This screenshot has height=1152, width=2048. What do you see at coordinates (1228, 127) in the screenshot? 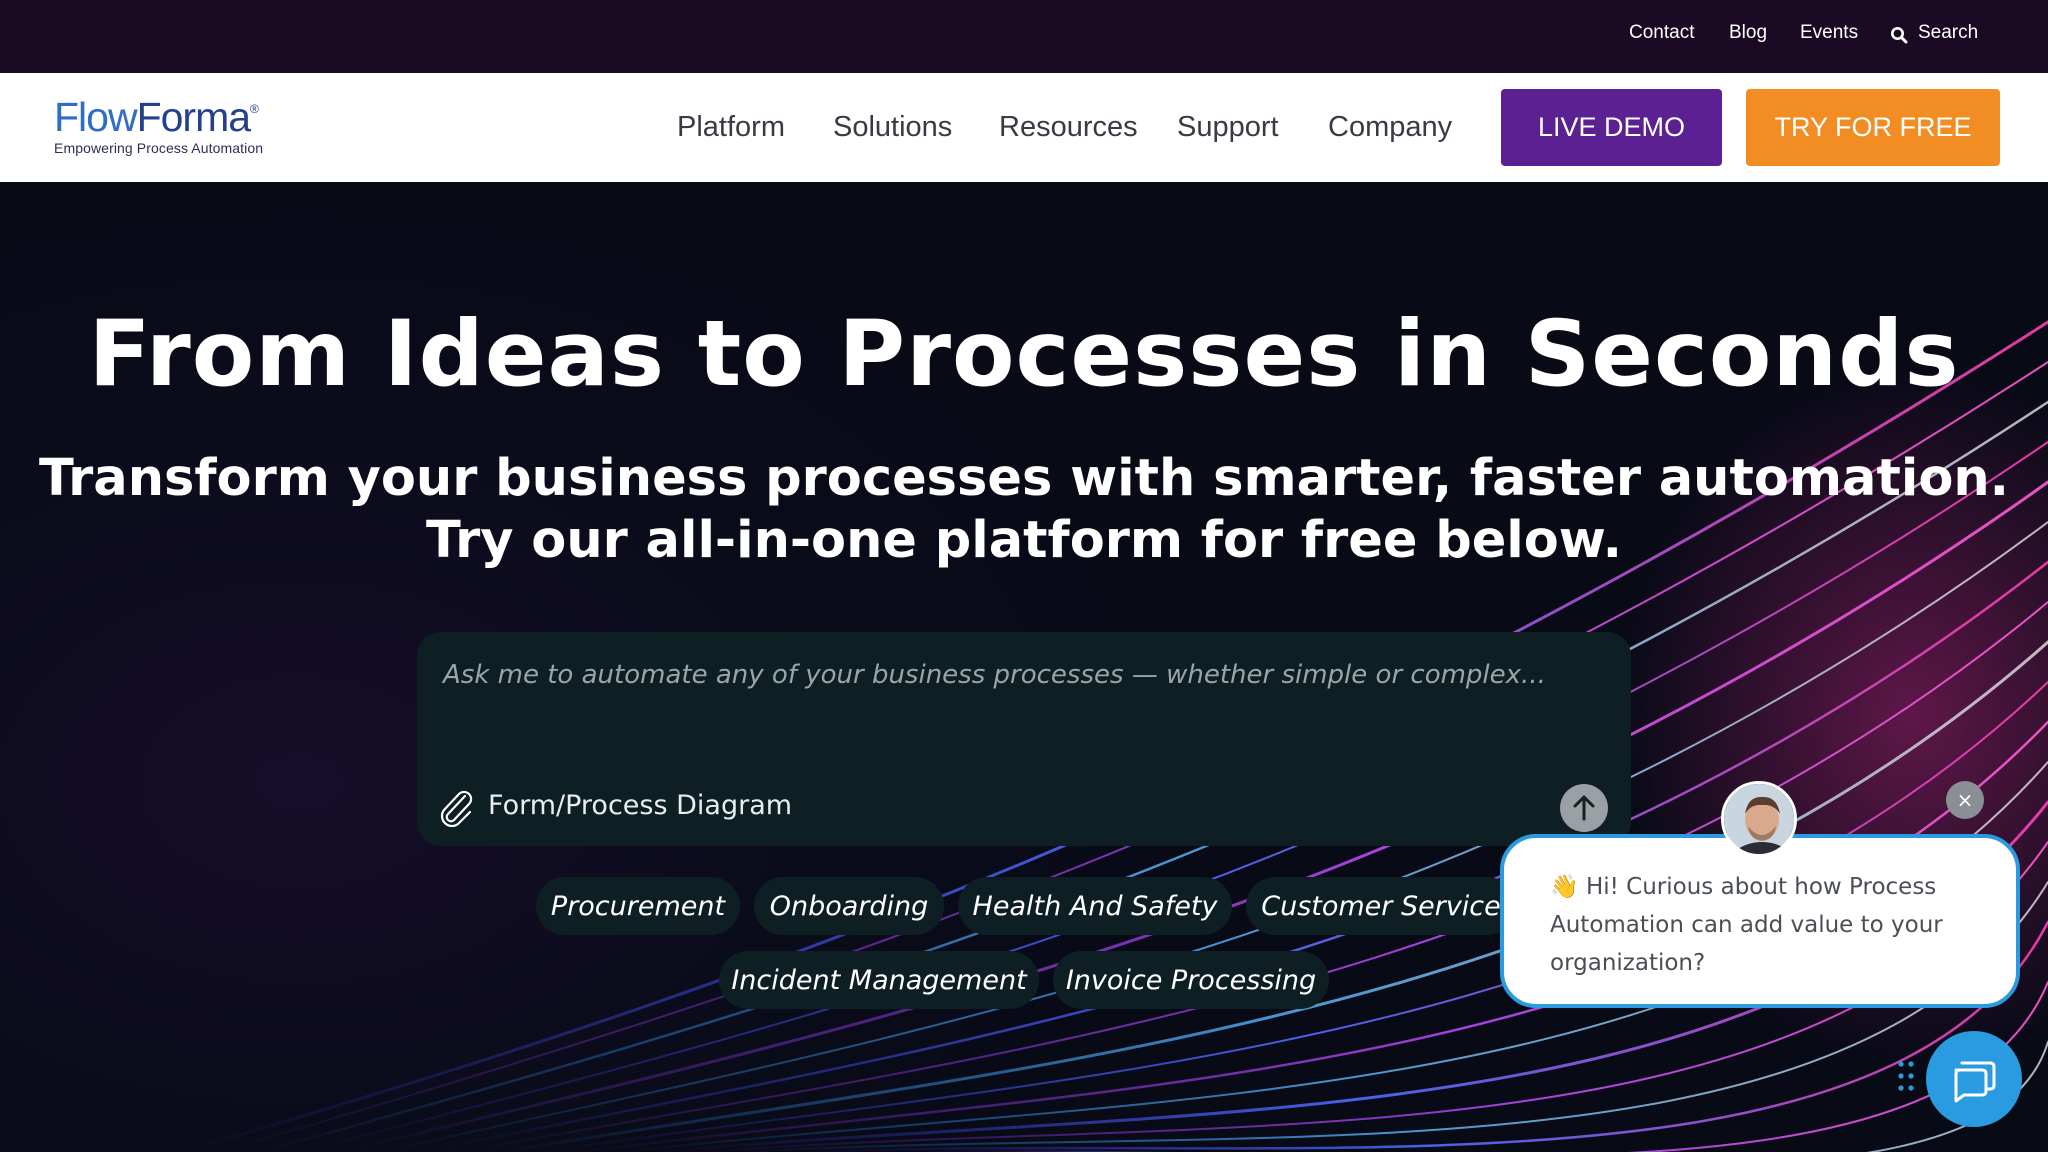
I see `nav-support: Support` at bounding box center [1228, 127].